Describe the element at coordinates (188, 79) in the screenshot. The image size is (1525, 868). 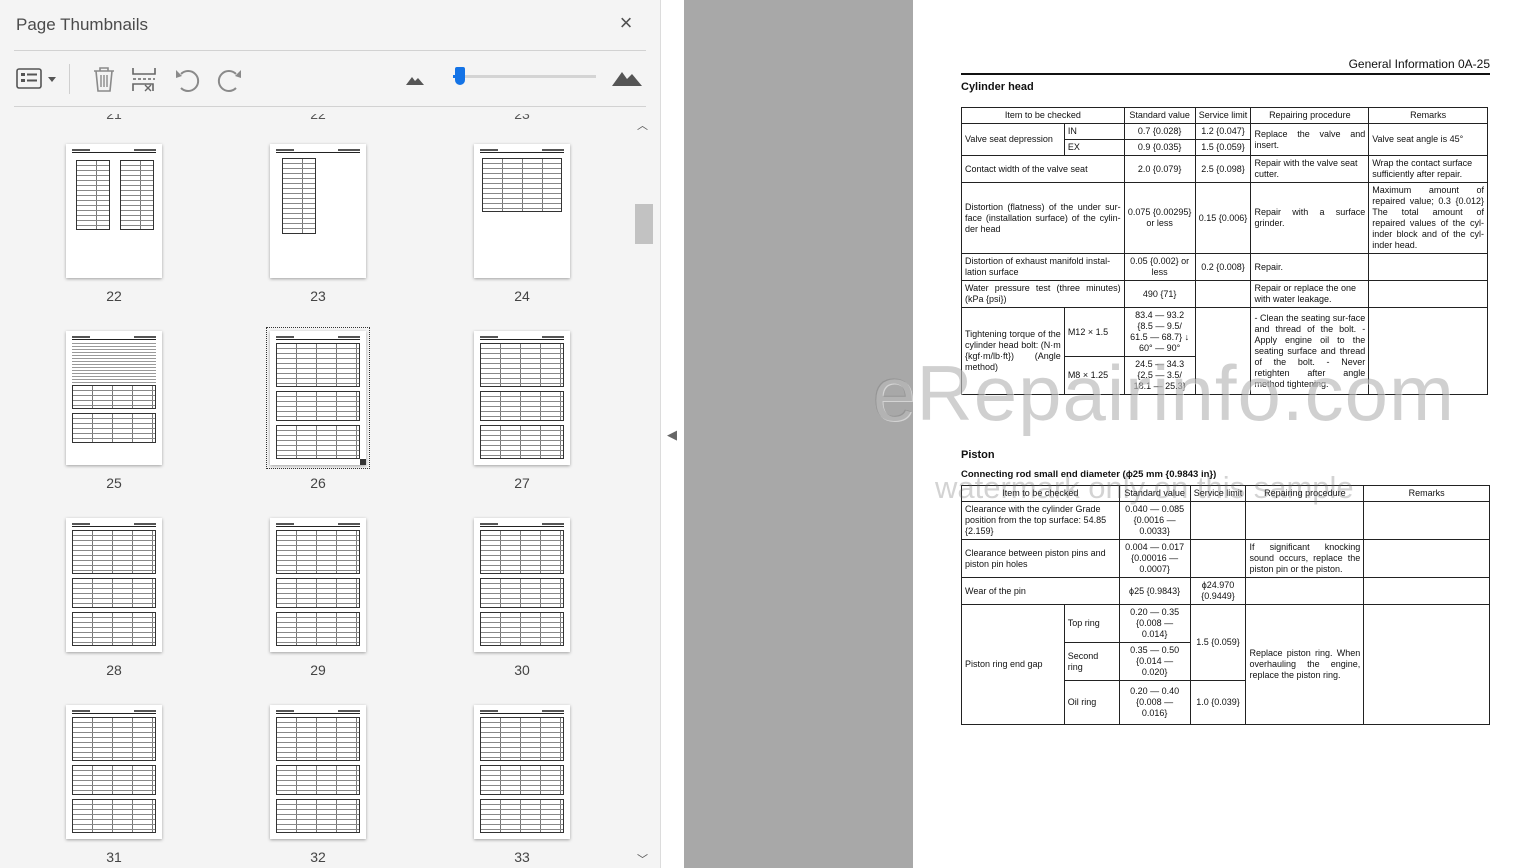
I see `rotate-counterclockwise-button` at that location.